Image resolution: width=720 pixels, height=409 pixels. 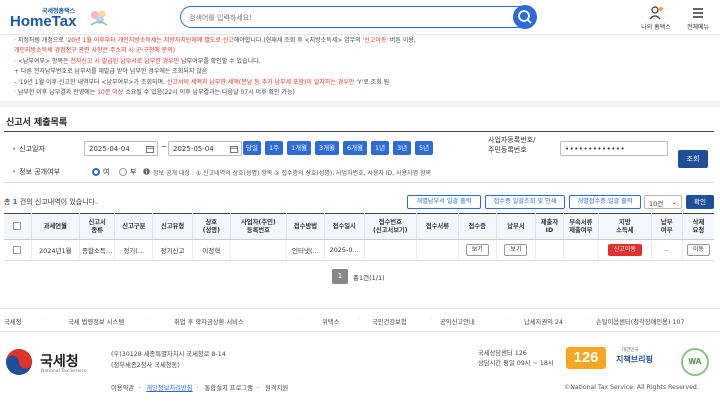 What do you see at coordinates (700, 202) in the screenshot?
I see `page-size-ok-button: 확인` at bounding box center [700, 202].